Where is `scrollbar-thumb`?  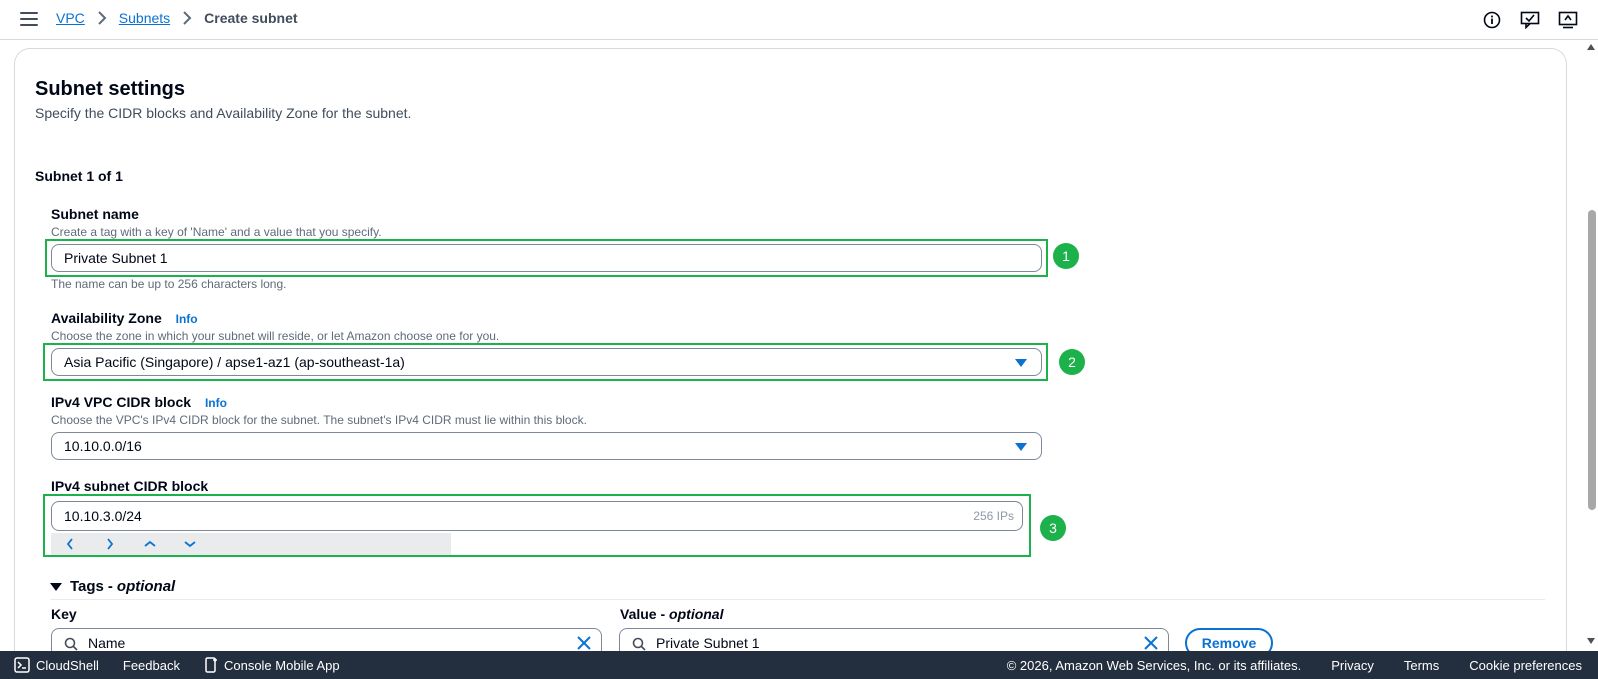 scrollbar-thumb is located at coordinates (1592, 360).